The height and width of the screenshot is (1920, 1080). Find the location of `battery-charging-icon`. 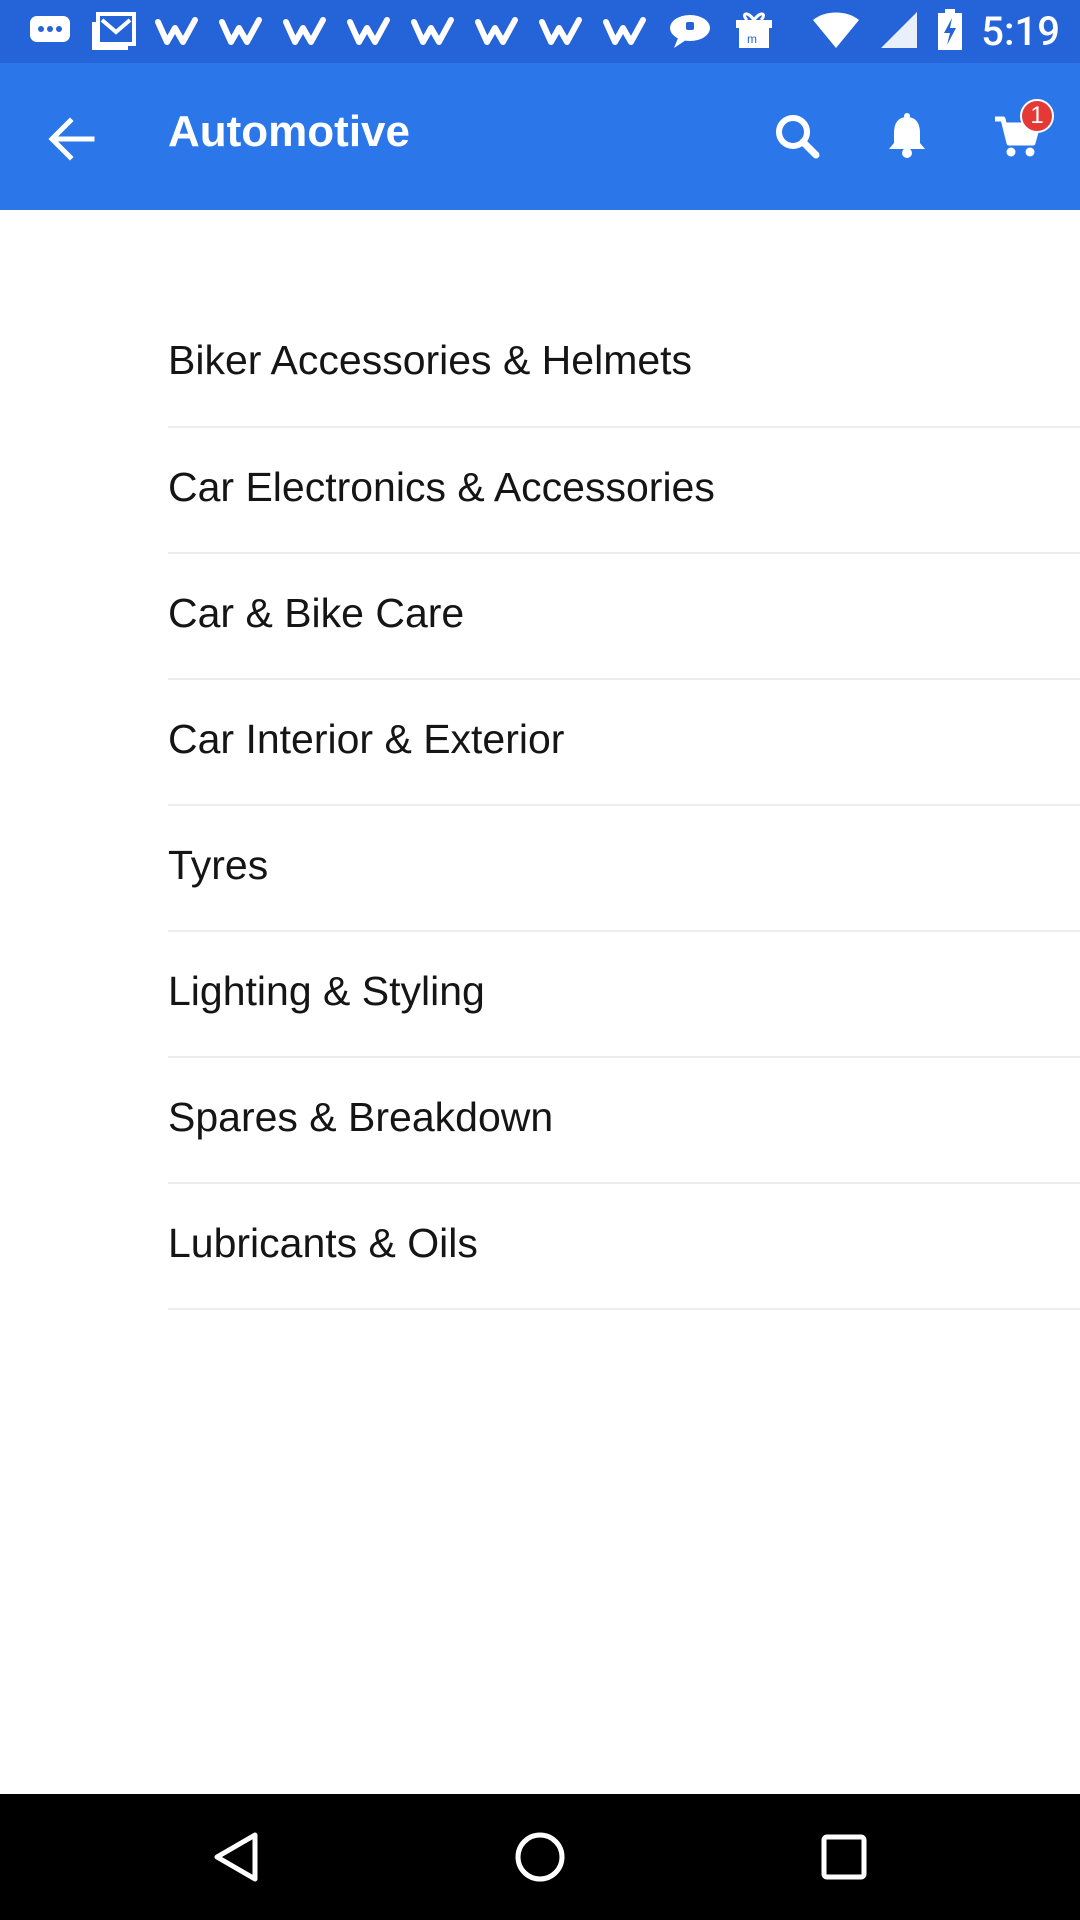

battery-charging-icon is located at coordinates (950, 31).